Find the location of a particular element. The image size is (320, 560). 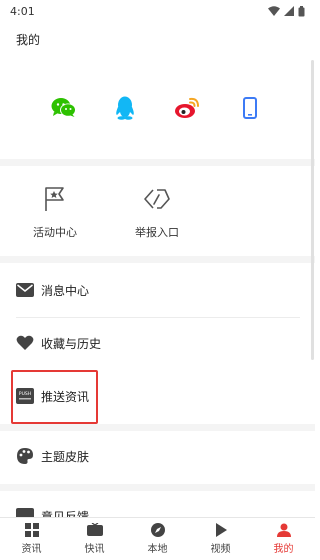

tab-local: 本地 is located at coordinates (157, 539).